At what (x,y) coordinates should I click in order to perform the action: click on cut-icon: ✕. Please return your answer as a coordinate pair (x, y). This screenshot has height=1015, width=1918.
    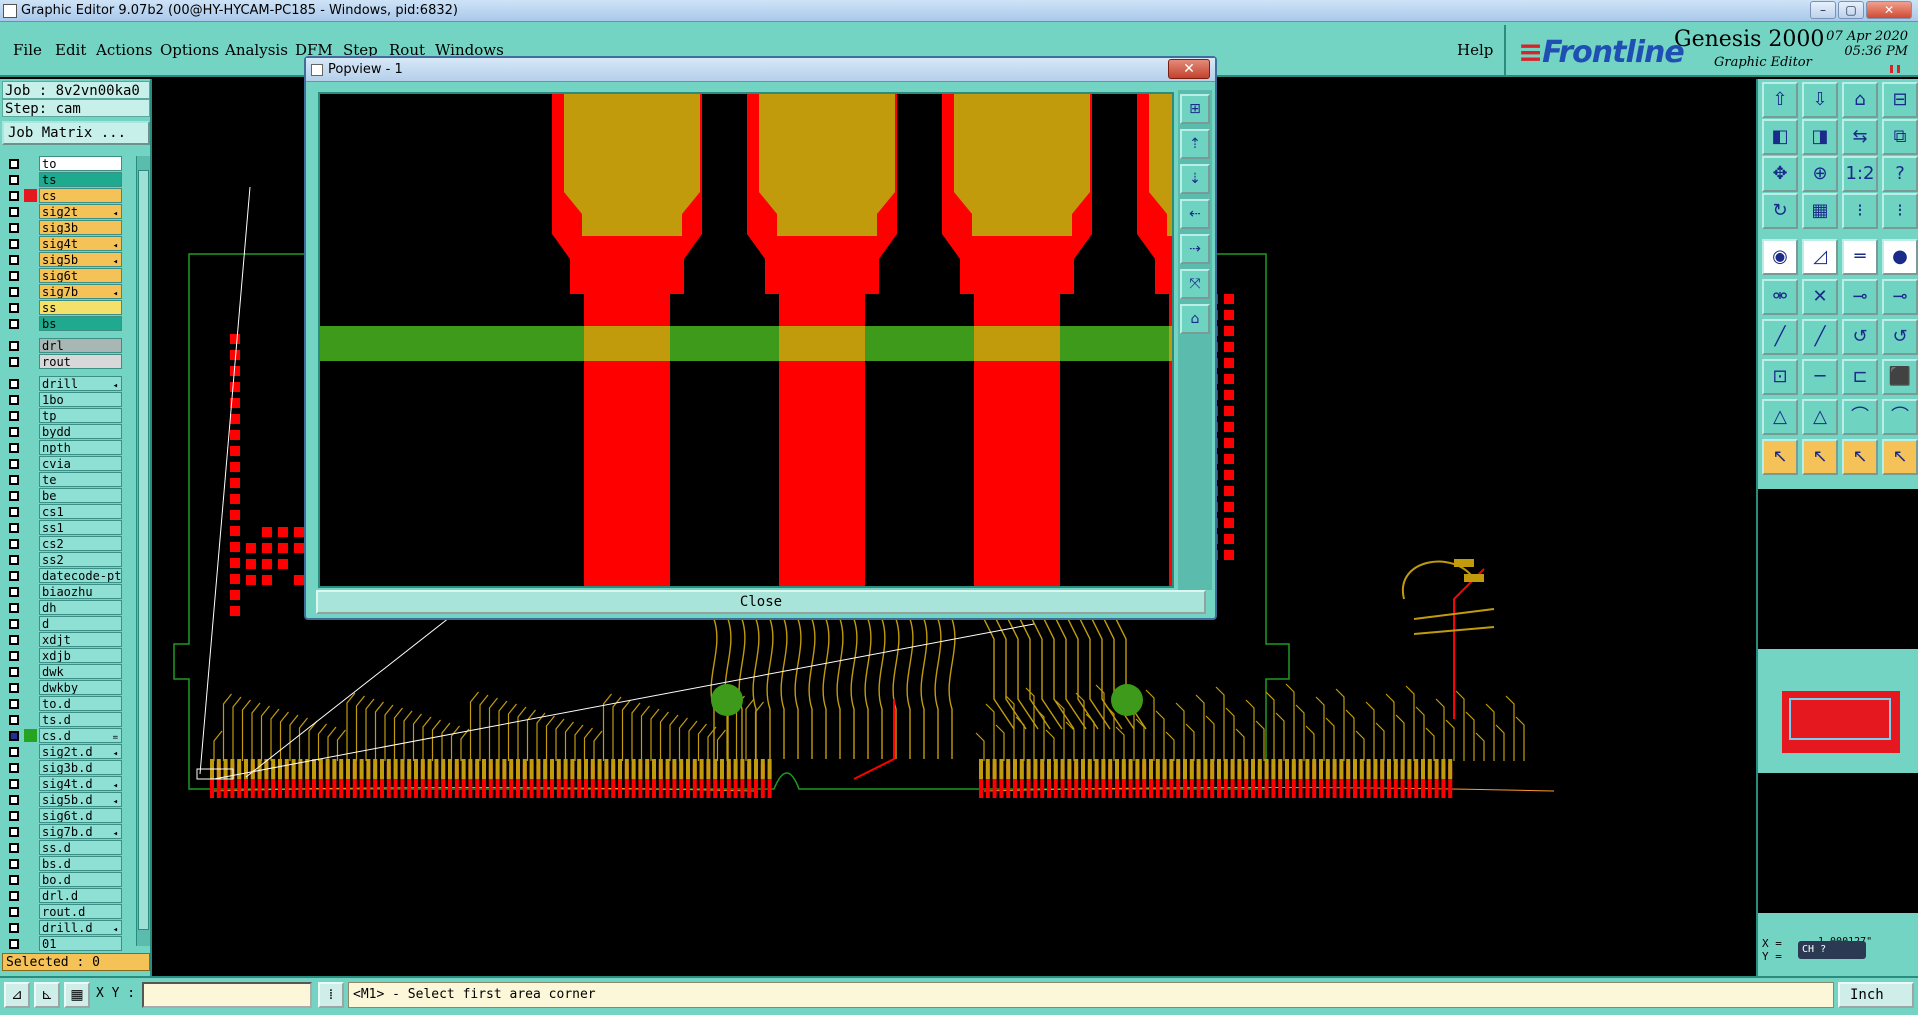
    Looking at the image, I should click on (1820, 297).